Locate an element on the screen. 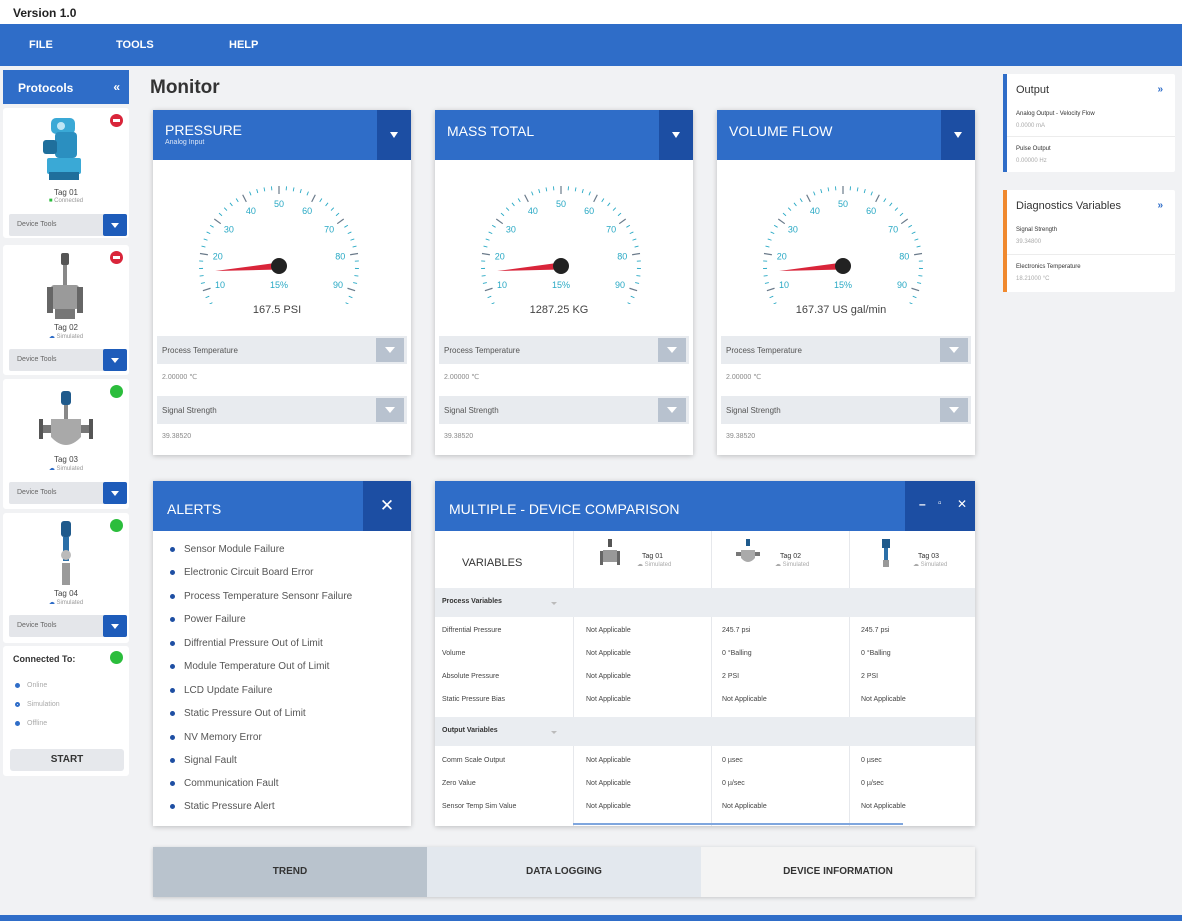 This screenshot has height=921, width=1182. diagnostics-title: Diagnostics Variables is located at coordinates (1068, 206).